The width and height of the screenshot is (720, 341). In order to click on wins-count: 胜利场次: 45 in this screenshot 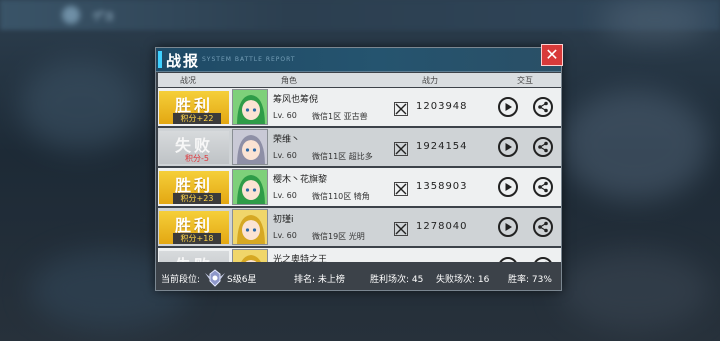, I will do `click(397, 280)`.